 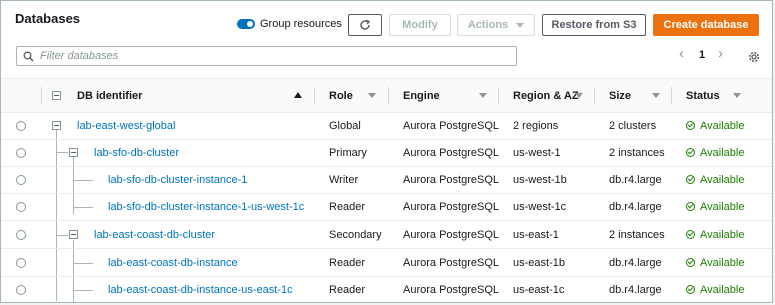 What do you see at coordinates (620, 95) in the screenshot?
I see `column-header-size: Size` at bounding box center [620, 95].